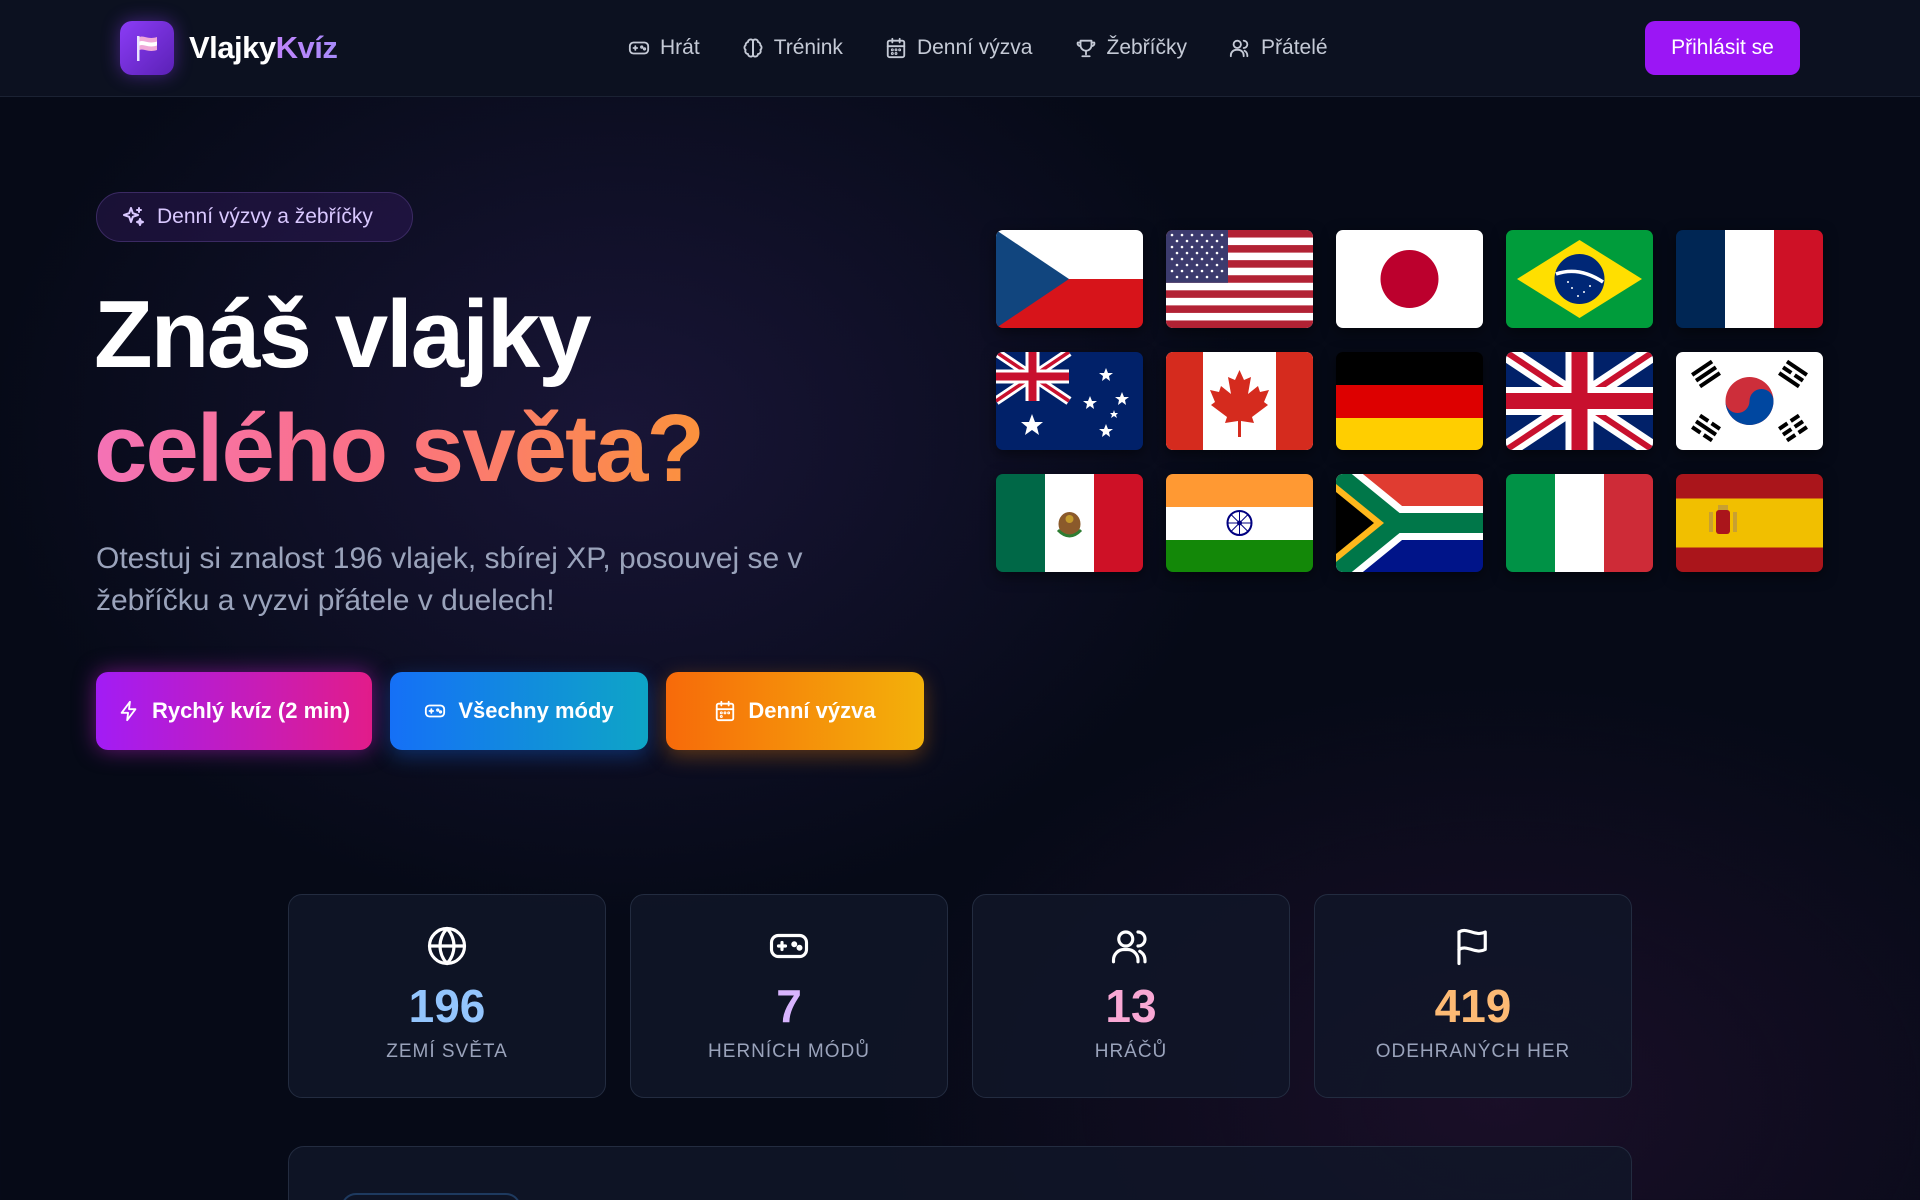 The image size is (1920, 1200). Describe the element at coordinates (1409, 279) in the screenshot. I see `flag-japan` at that location.